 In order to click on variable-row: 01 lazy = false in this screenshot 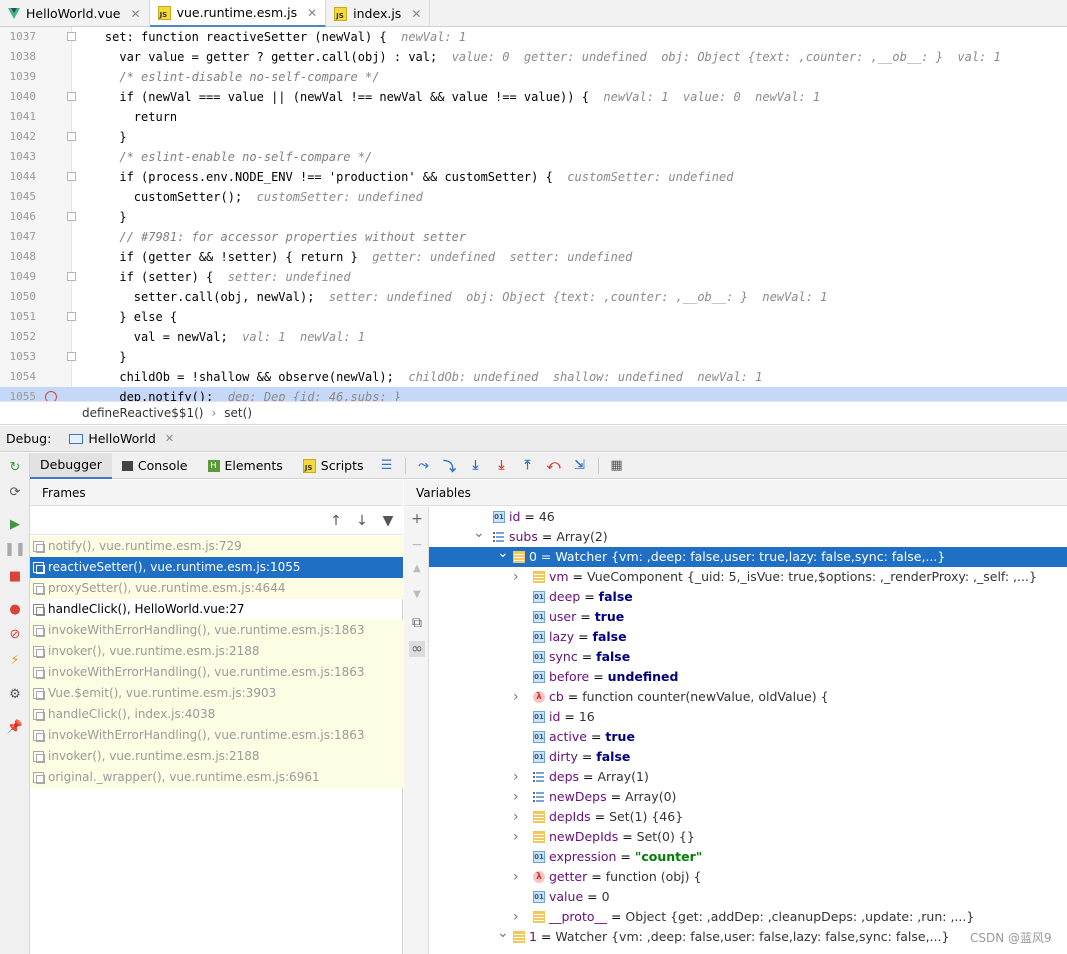, I will do `click(748, 637)`.